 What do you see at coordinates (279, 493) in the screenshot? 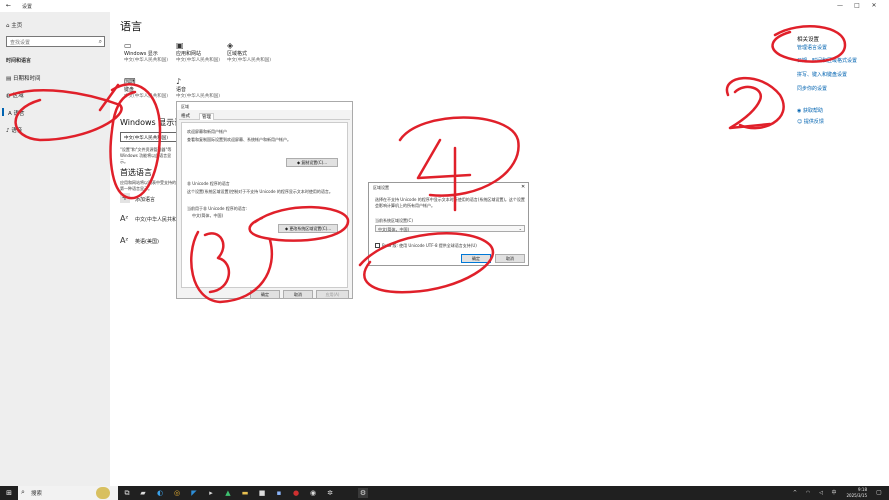
I see `photoshop-icon: ▪` at bounding box center [279, 493].